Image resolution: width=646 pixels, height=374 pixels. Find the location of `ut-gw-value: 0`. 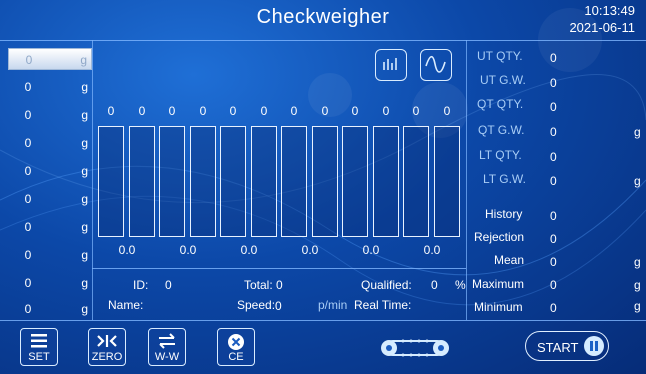

ut-gw-value: 0 is located at coordinates (553, 83).